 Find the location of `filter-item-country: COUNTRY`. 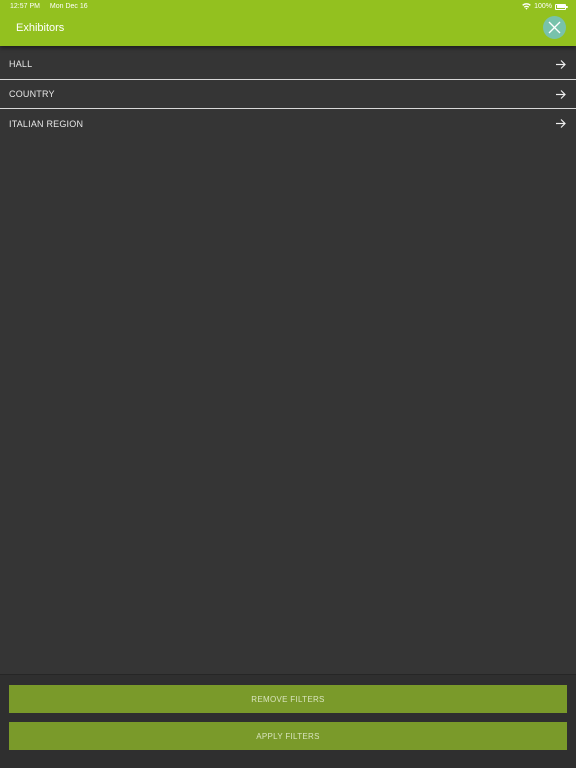

filter-item-country: COUNTRY is located at coordinates (288, 94).